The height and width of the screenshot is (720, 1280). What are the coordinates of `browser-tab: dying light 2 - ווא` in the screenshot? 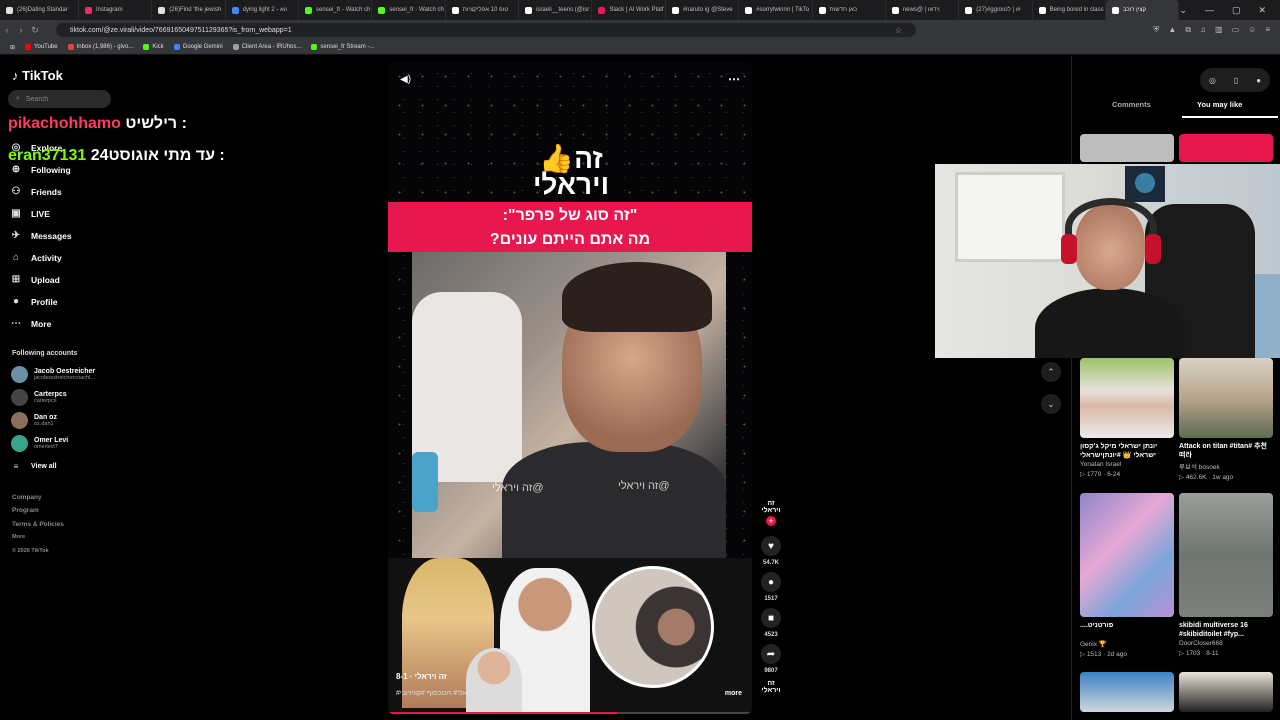 It's located at (263, 10).